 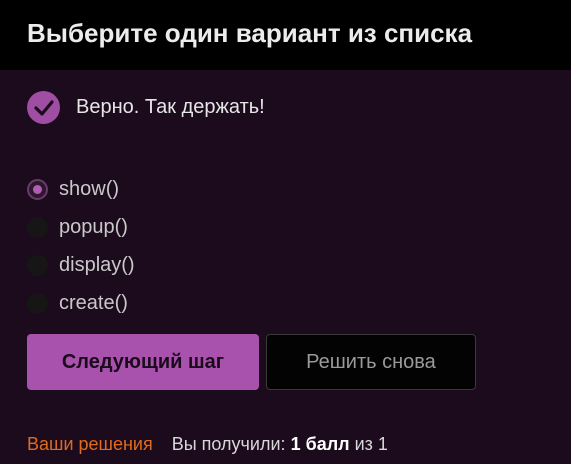 I want to click on footer: Ваши решения Вы получили: 1 балл из 1, so click(x=207, y=444).